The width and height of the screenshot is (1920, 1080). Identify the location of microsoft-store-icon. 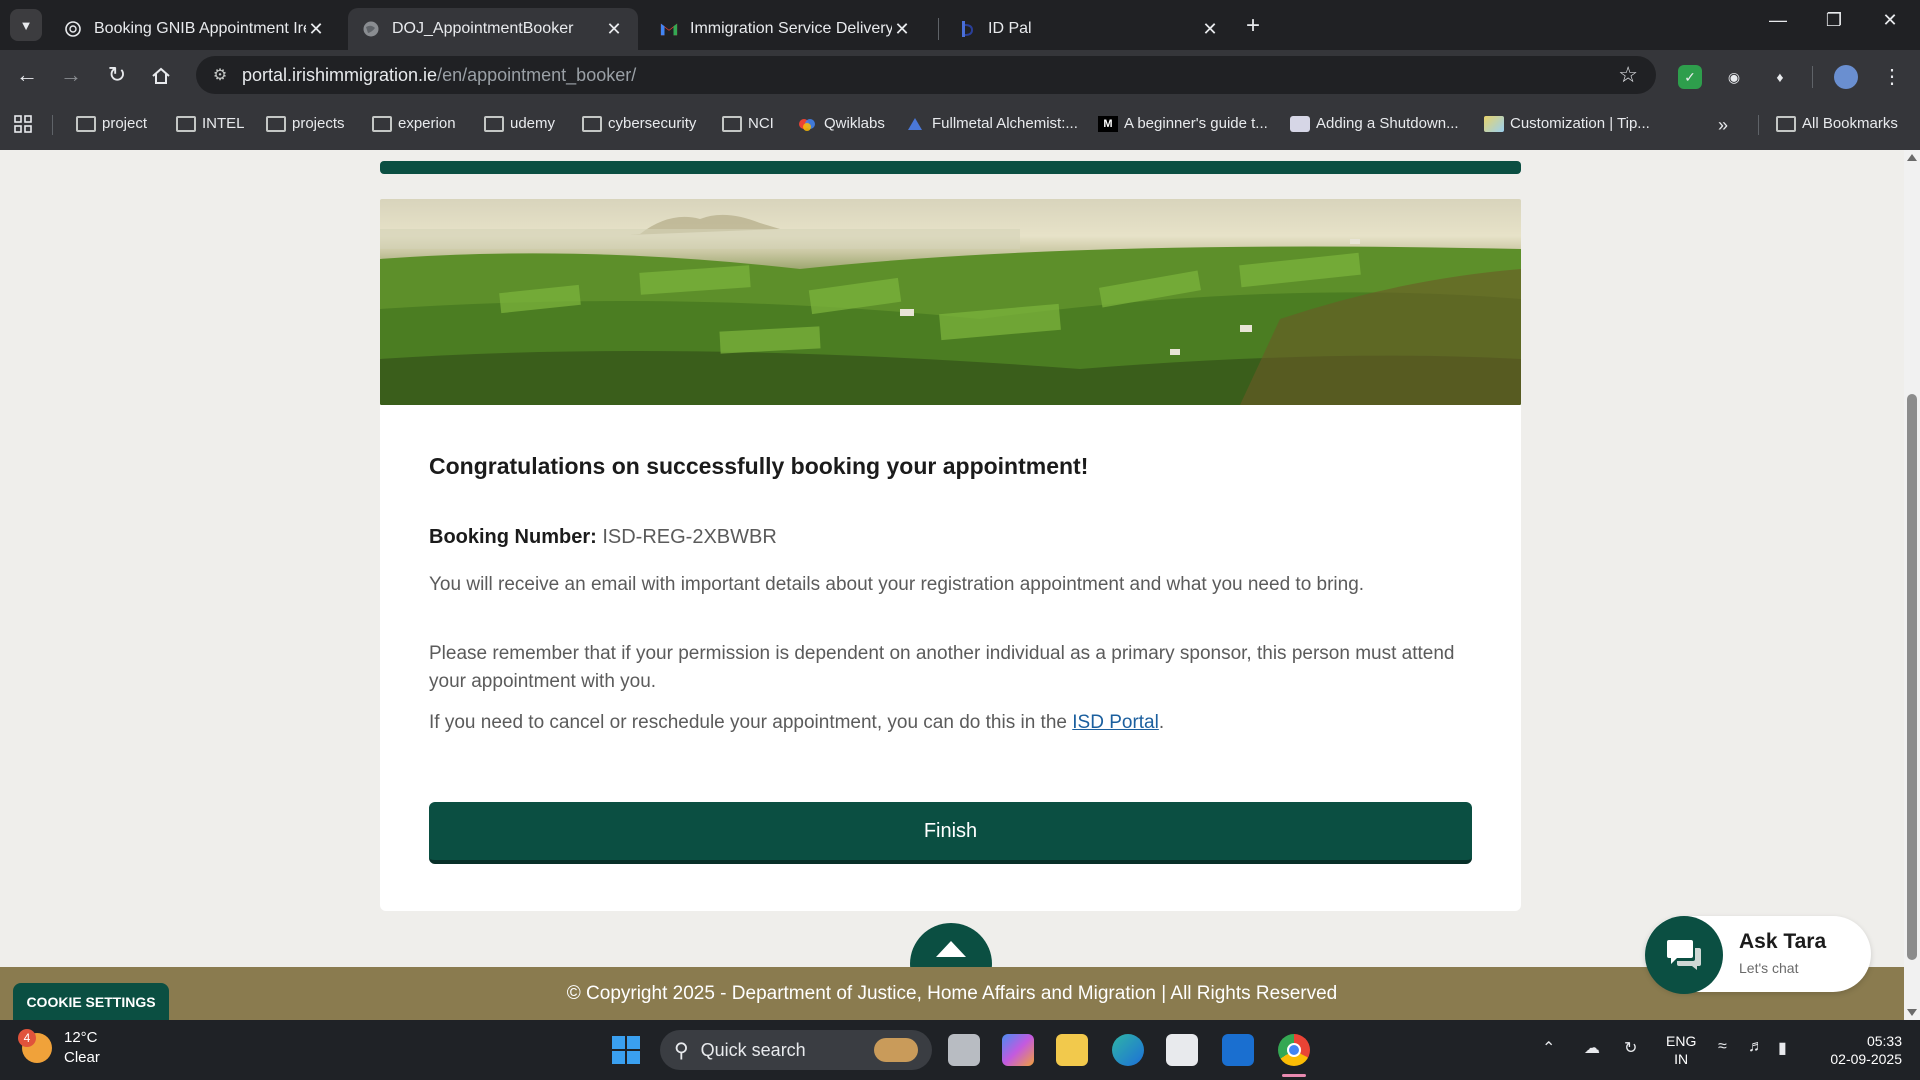
(1182, 1050).